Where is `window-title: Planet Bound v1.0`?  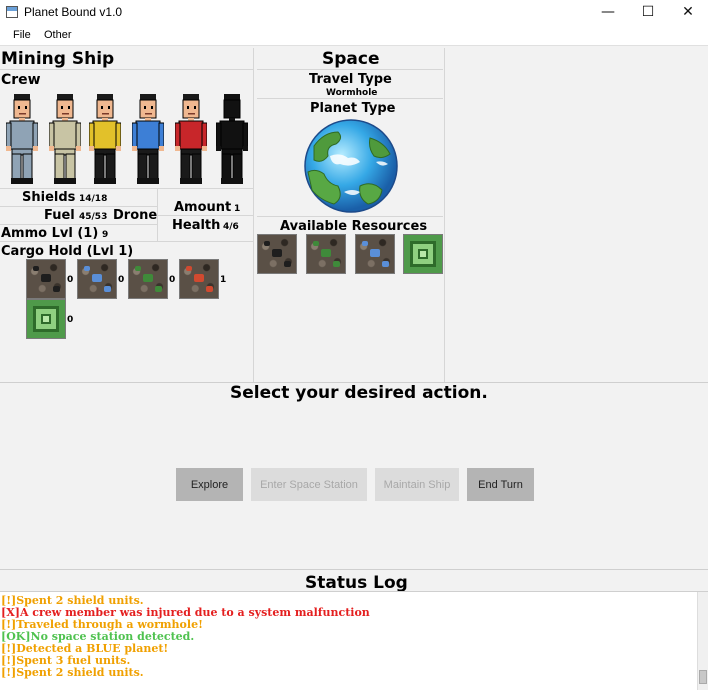 window-title: Planet Bound v1.0 is located at coordinates (73, 12).